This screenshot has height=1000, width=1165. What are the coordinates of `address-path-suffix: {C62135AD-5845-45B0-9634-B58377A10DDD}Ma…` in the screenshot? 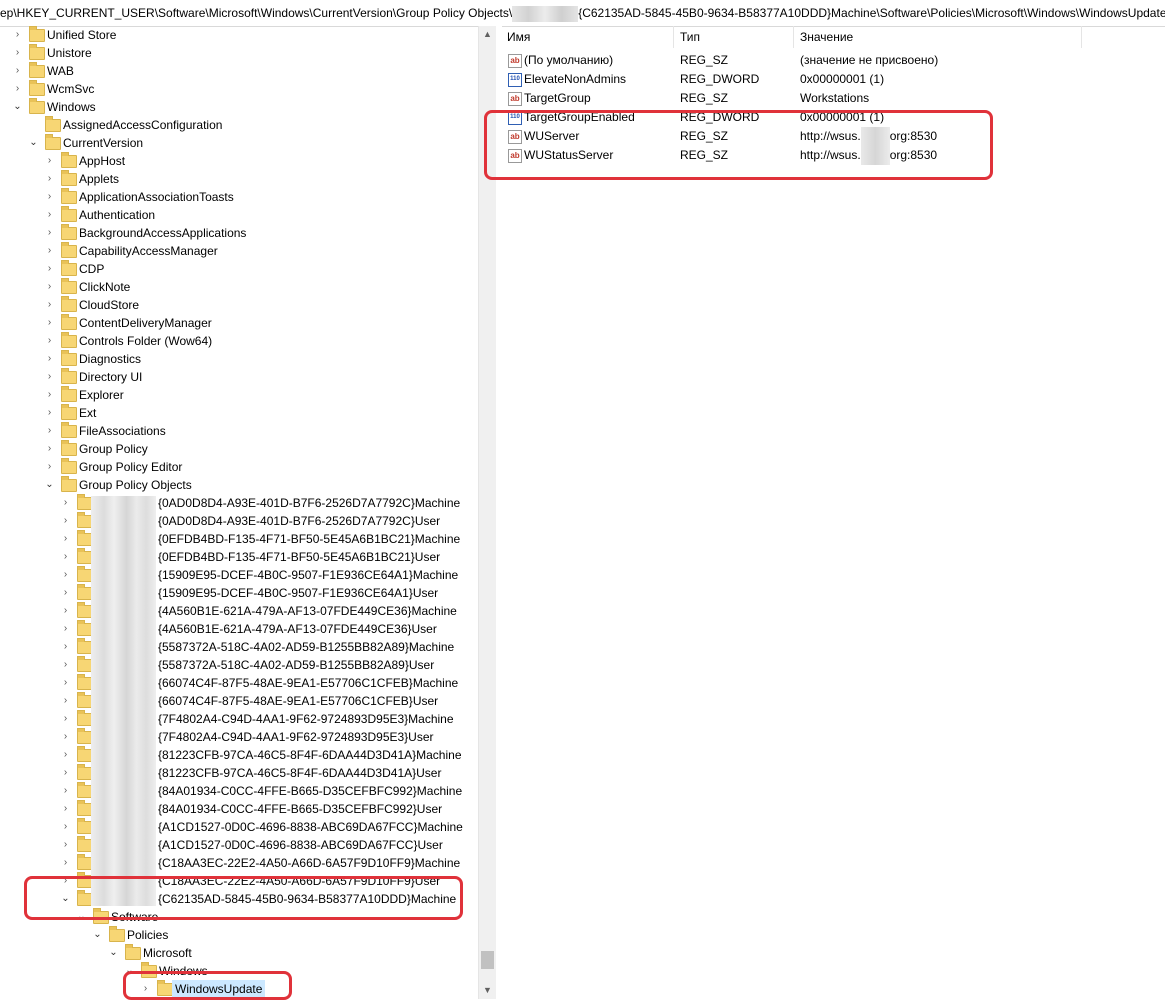 It's located at (871, 13).